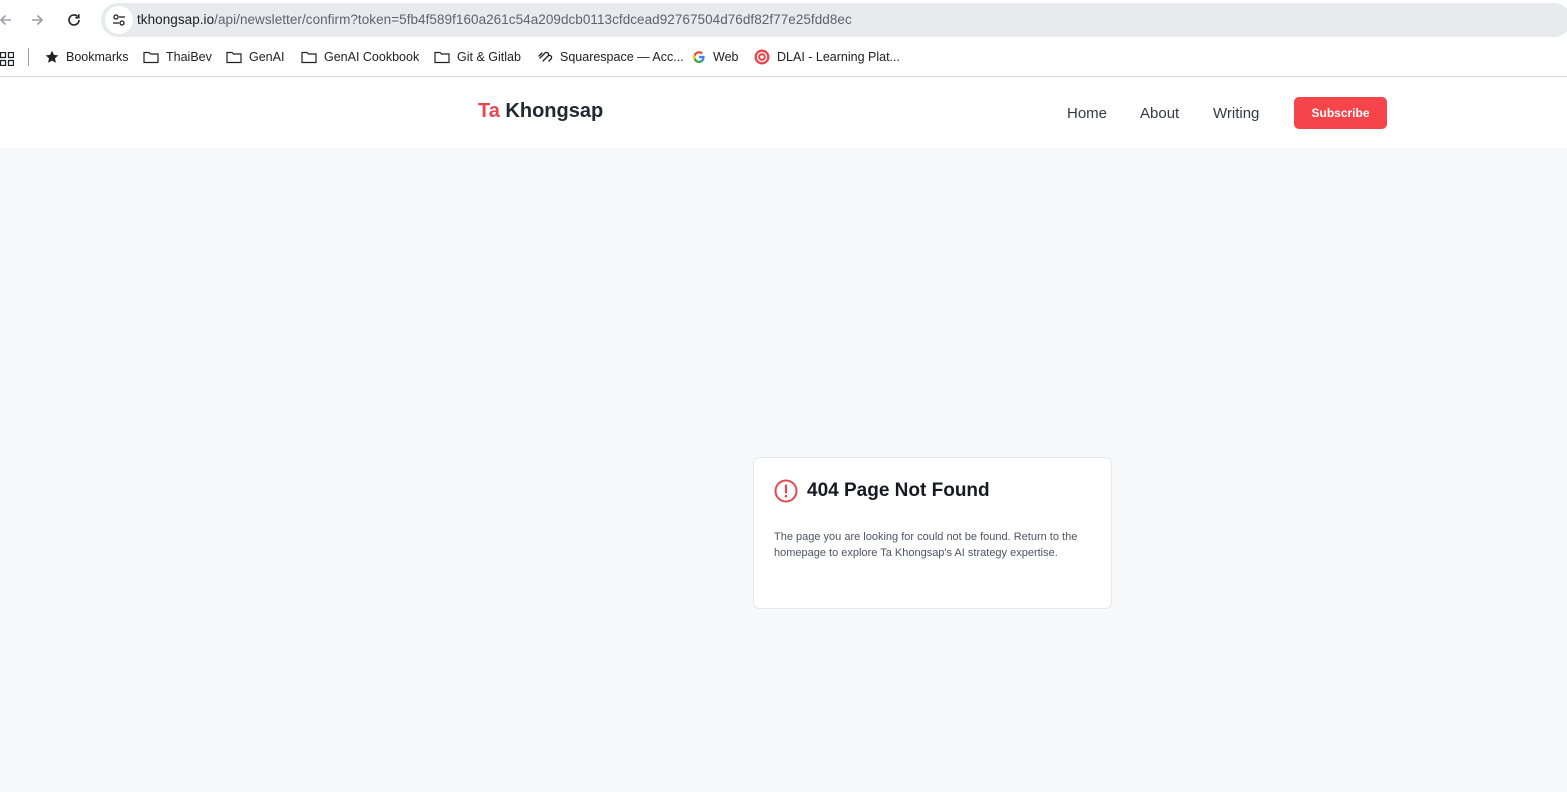 The image size is (1567, 792). I want to click on subscribe-button: Subscribe, so click(1340, 113).